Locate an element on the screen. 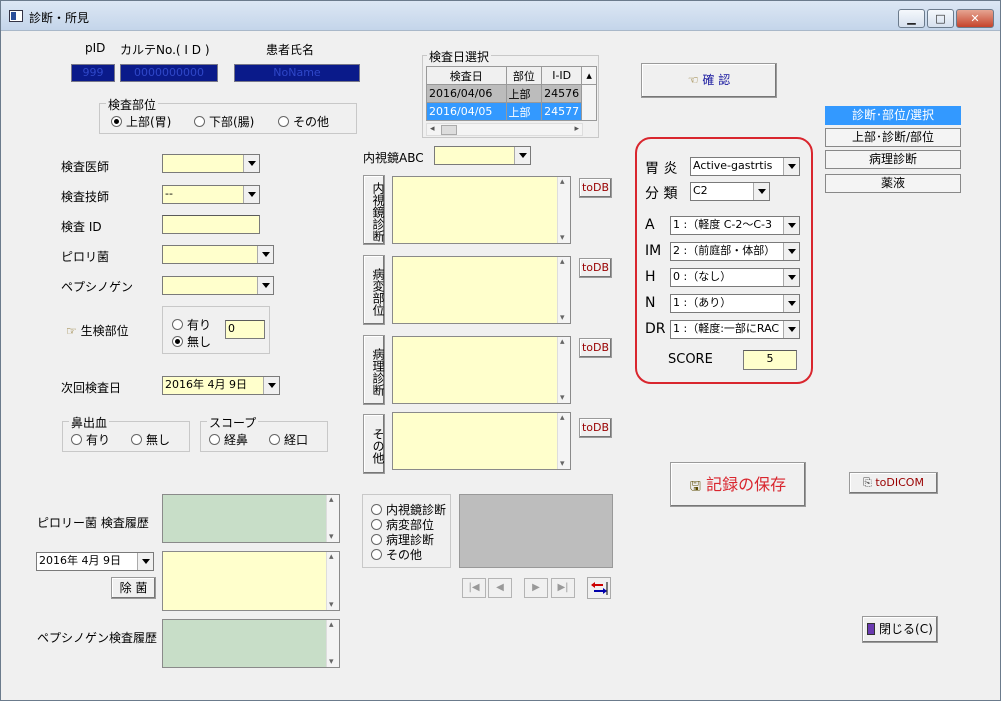  score-dr-select: 1 :（軽度:一部にRAC is located at coordinates (735, 329).